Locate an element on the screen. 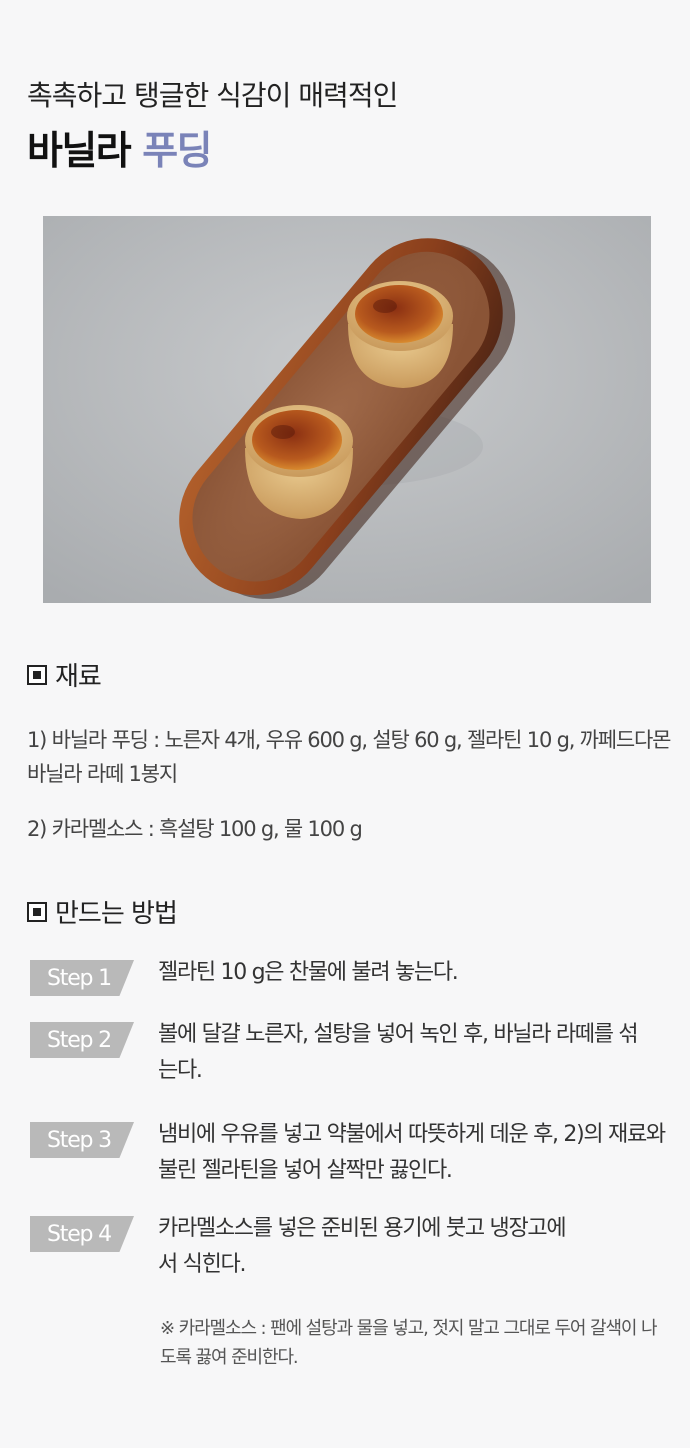  step-badge-4: Step 4 is located at coordinates (82, 1234).